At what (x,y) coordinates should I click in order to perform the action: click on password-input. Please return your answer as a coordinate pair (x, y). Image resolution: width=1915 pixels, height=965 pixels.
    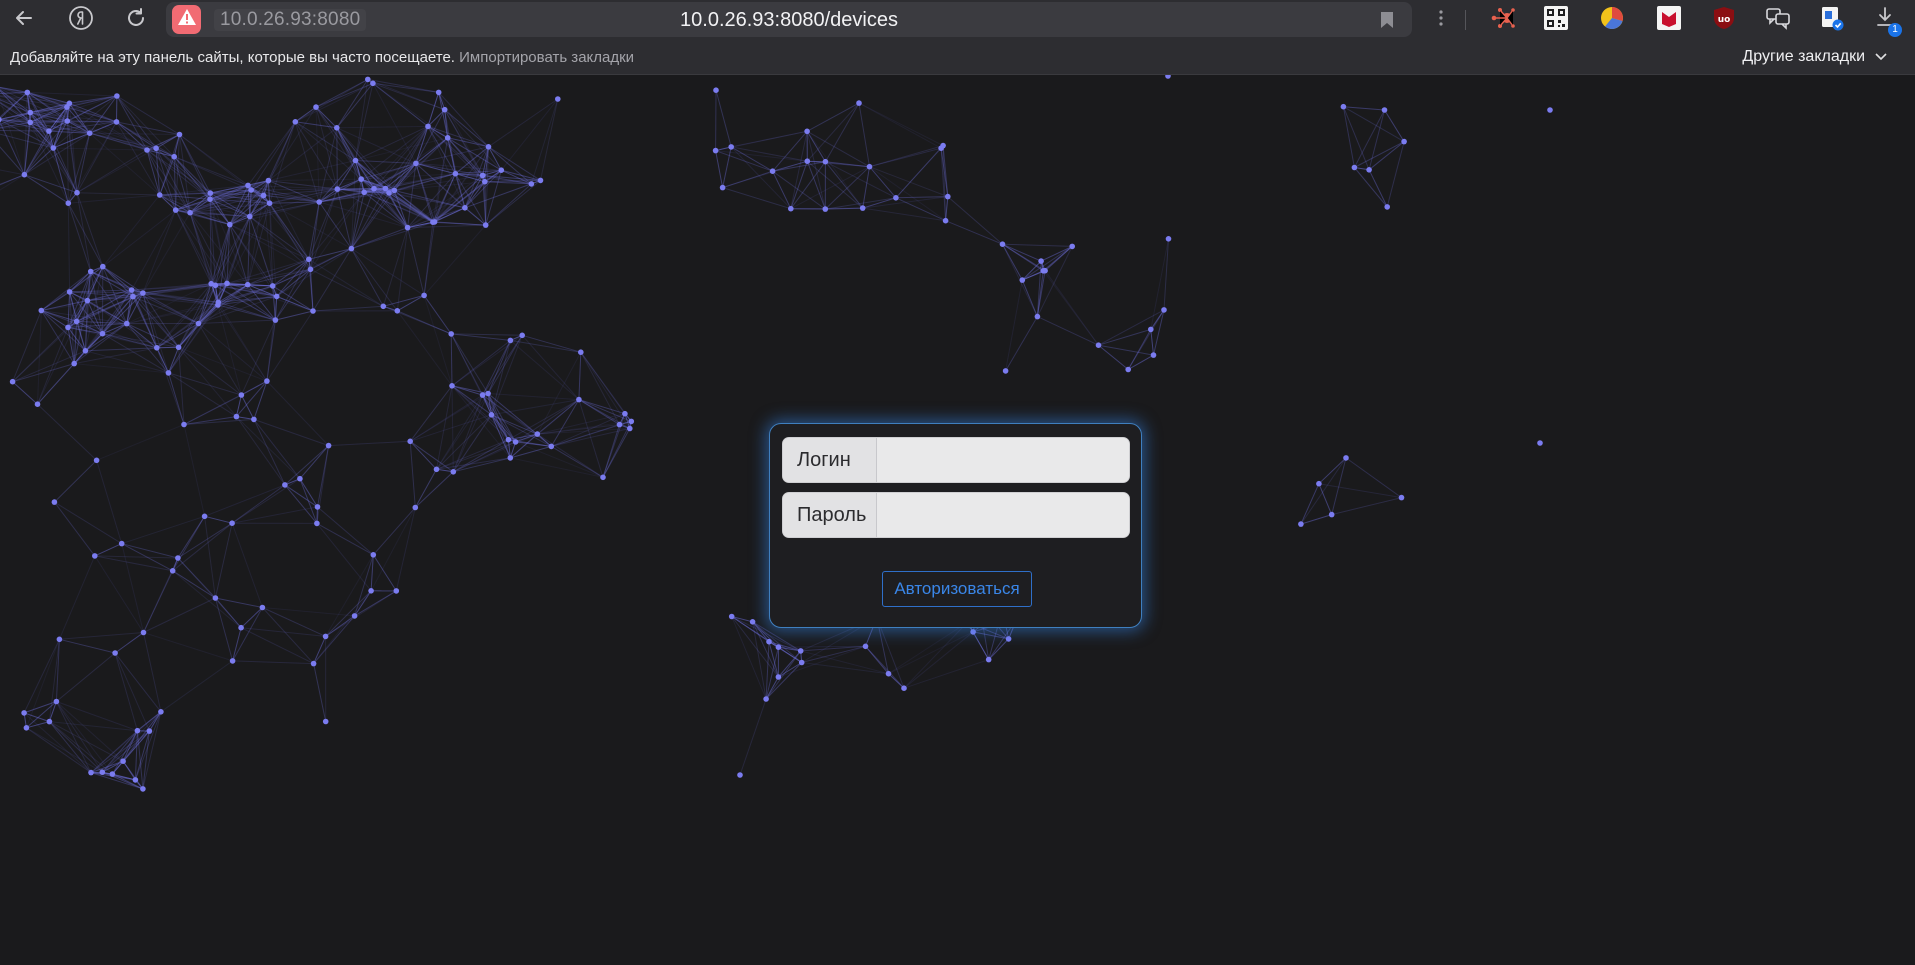
    Looking at the image, I should click on (1003, 515).